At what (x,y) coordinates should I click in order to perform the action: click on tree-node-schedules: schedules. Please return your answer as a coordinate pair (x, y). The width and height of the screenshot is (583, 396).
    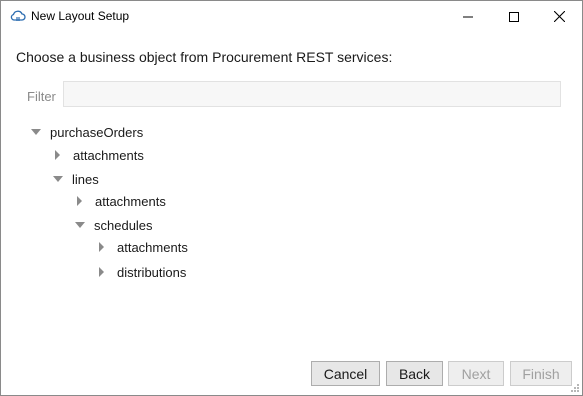
    Looking at the image, I should click on (114, 225).